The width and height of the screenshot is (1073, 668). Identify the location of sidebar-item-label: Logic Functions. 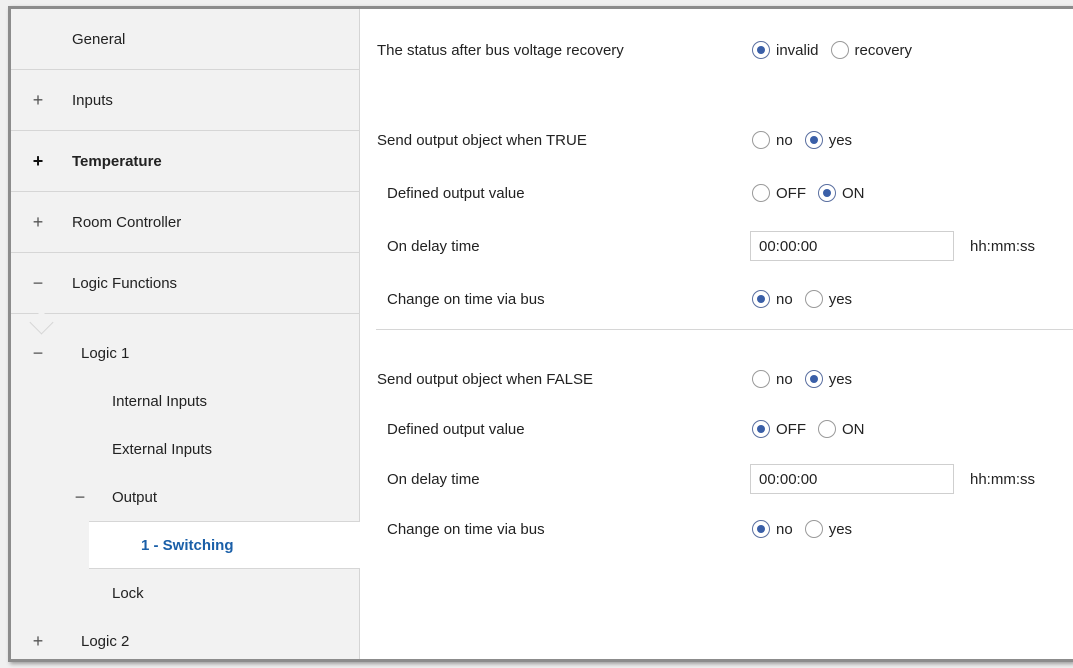
(125, 283).